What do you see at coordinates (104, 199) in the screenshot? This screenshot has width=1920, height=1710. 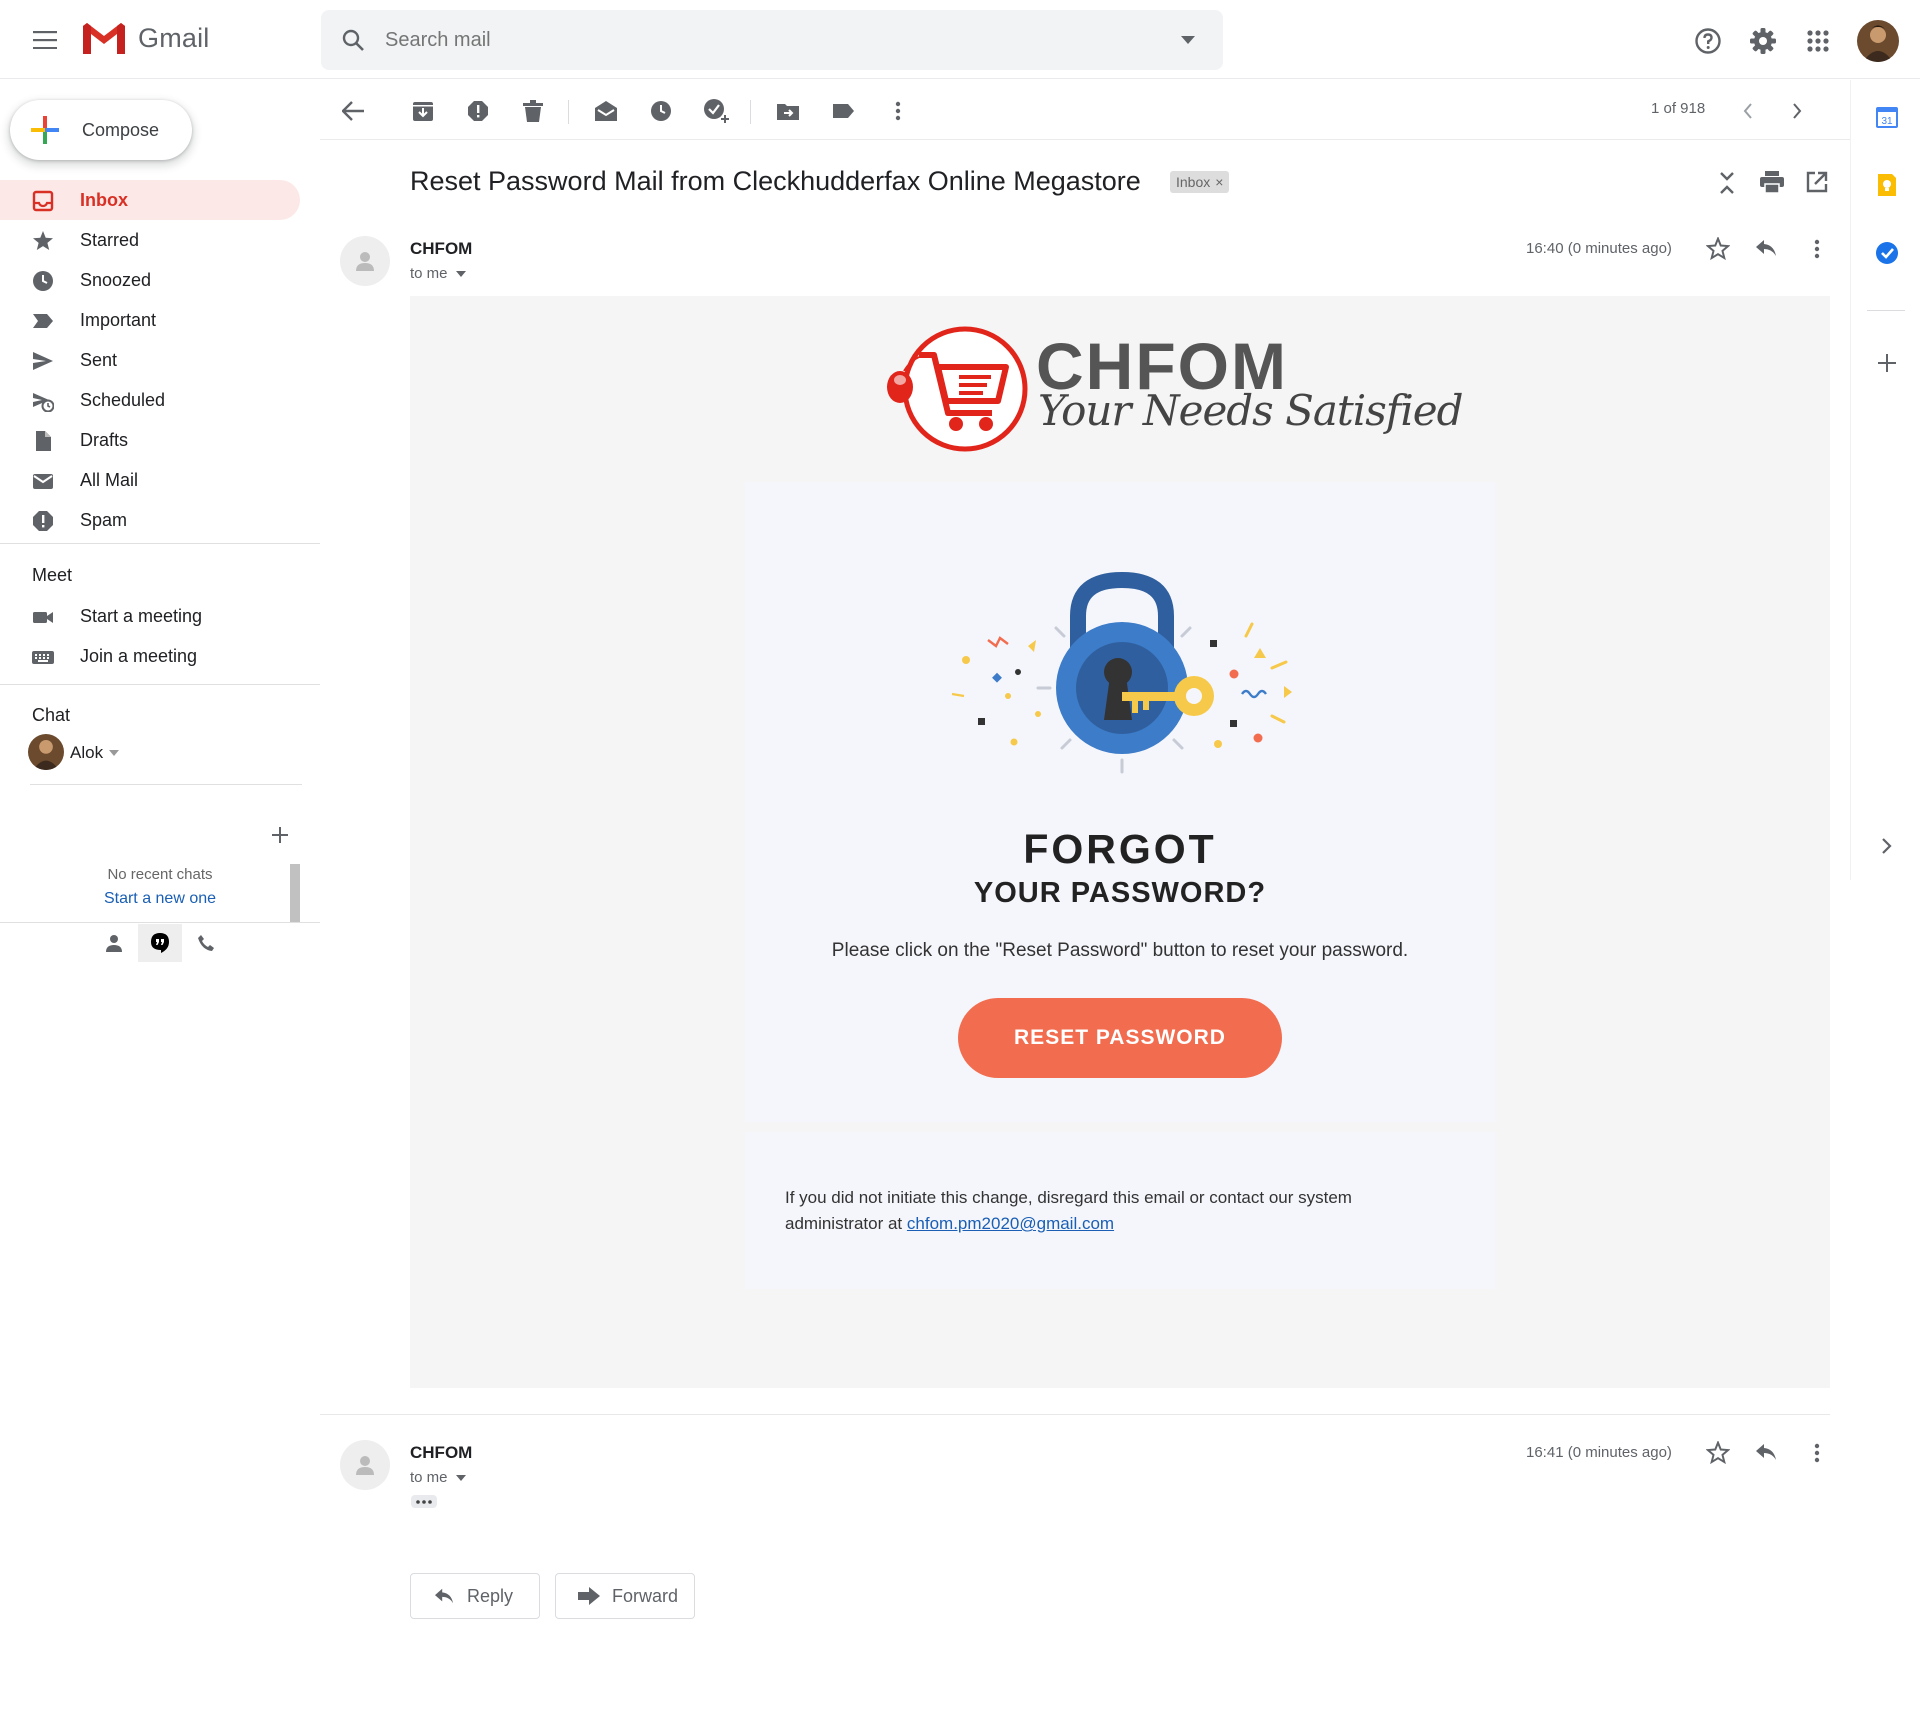 I see `nav-label: Inbox` at bounding box center [104, 199].